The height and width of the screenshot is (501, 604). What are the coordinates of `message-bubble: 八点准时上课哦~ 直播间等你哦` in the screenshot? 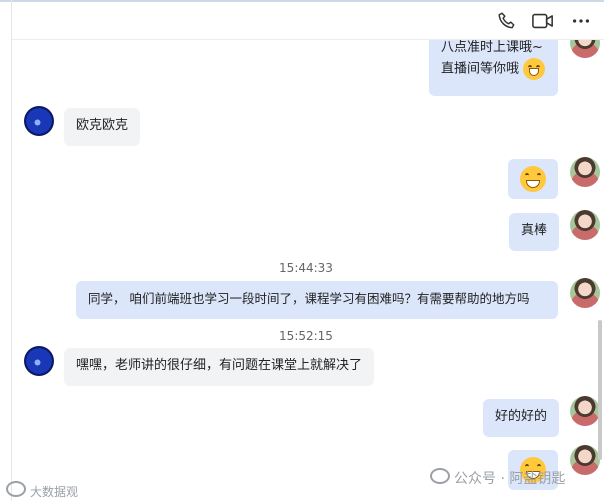 It's located at (493, 68).